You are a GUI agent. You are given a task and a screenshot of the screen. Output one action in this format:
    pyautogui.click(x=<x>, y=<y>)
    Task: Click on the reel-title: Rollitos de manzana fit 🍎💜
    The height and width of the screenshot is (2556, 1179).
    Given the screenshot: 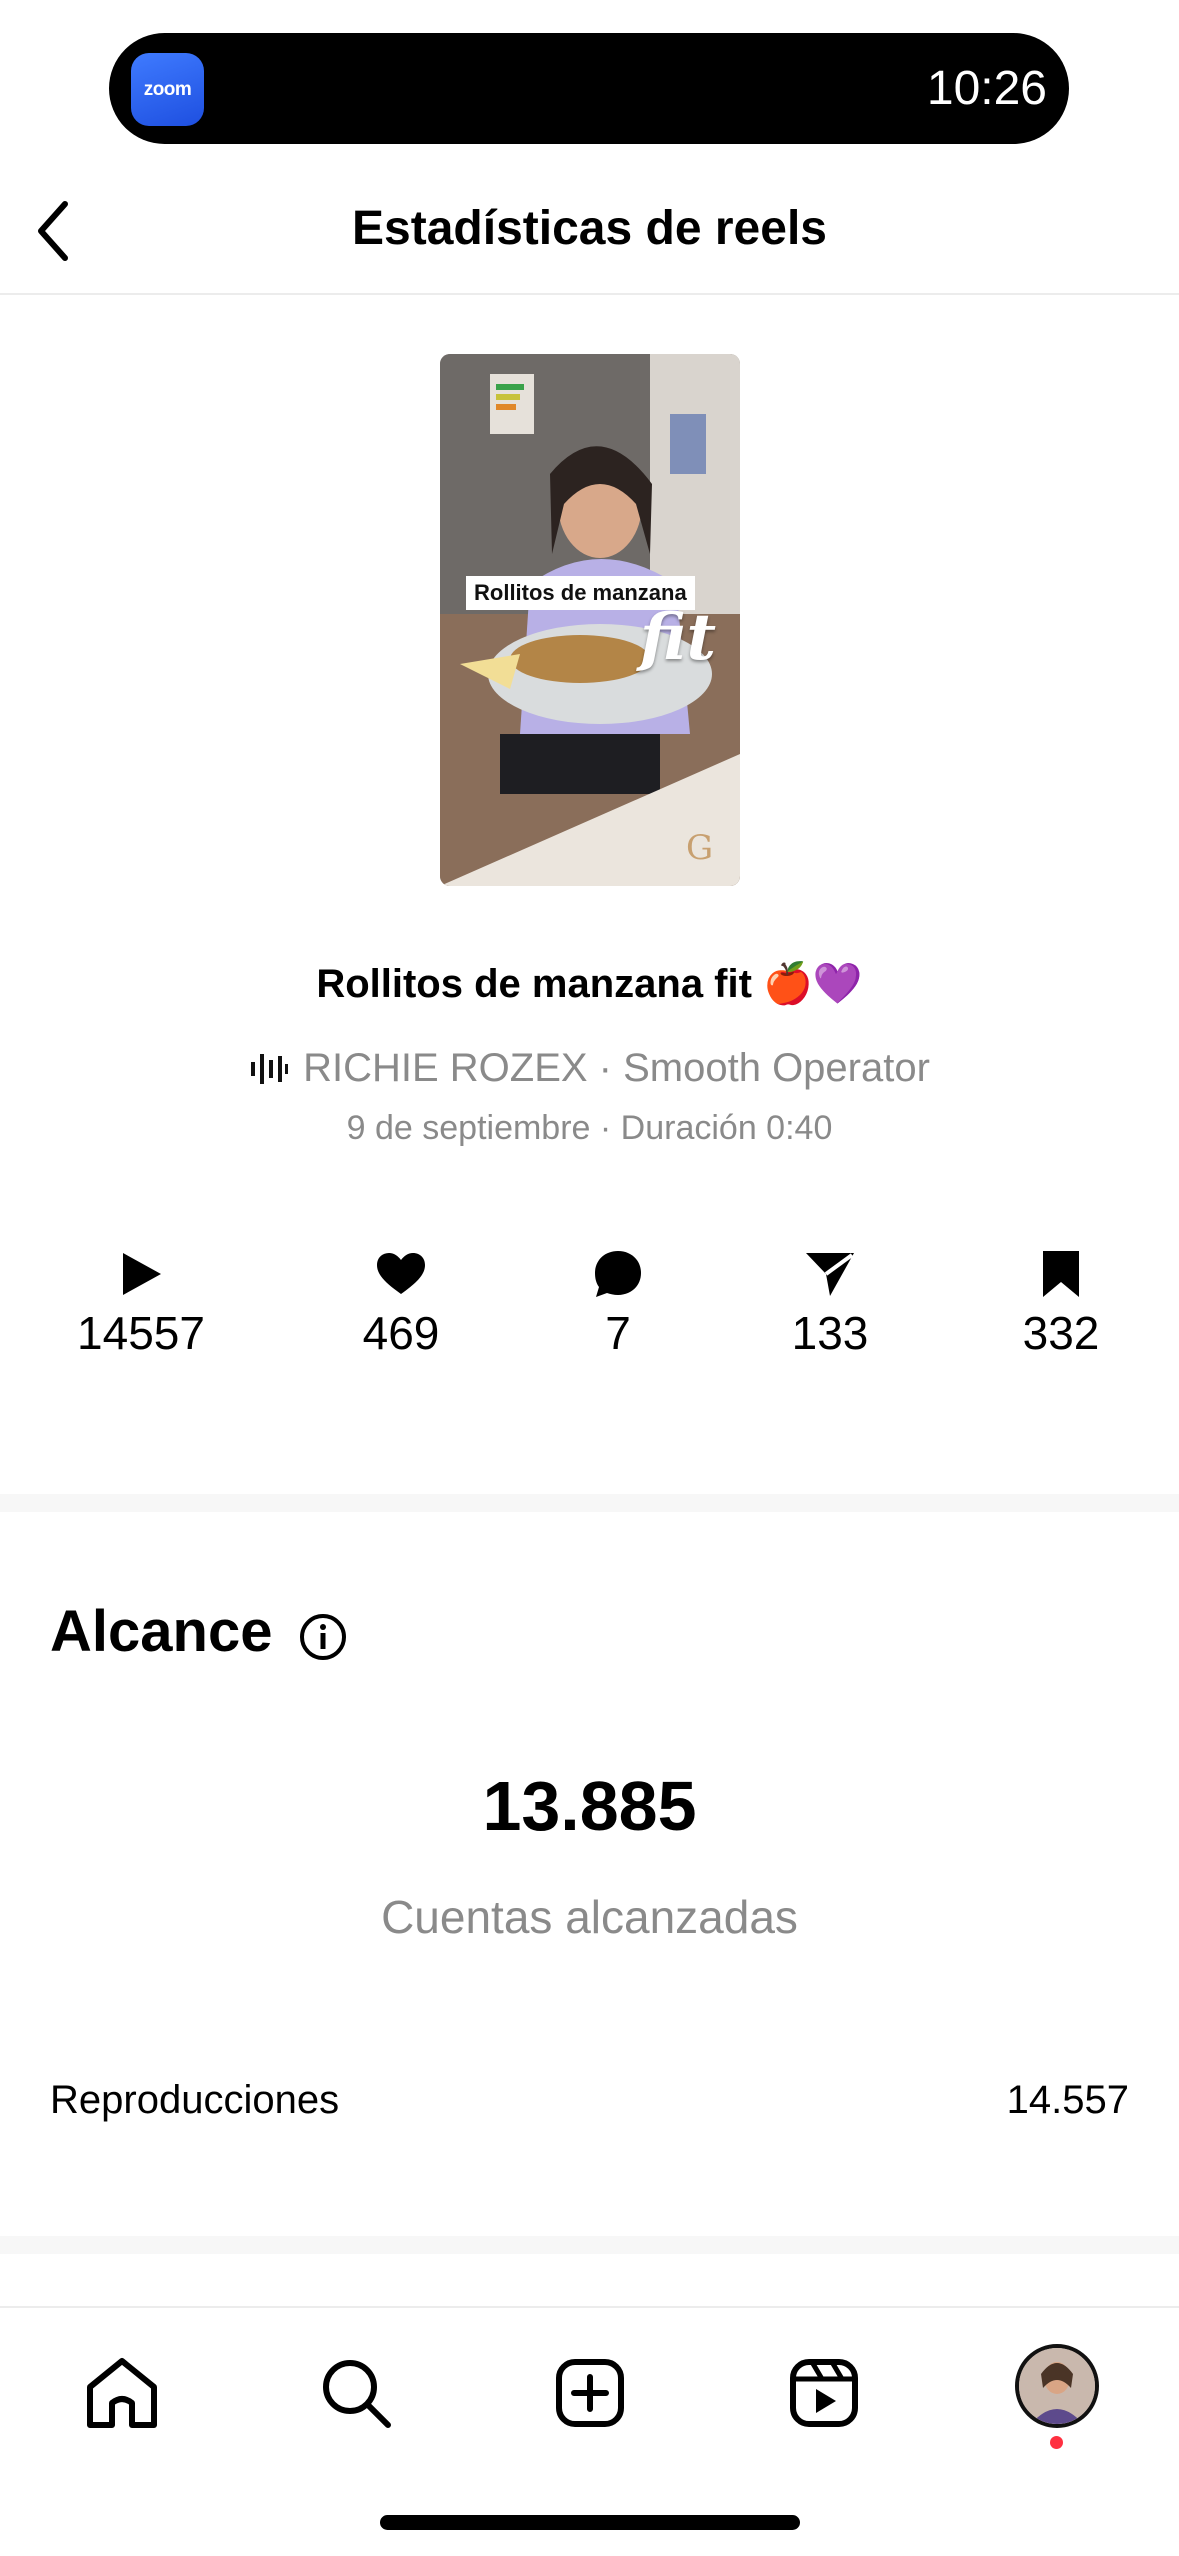 What is the action you would take?
    pyautogui.click(x=589, y=984)
    